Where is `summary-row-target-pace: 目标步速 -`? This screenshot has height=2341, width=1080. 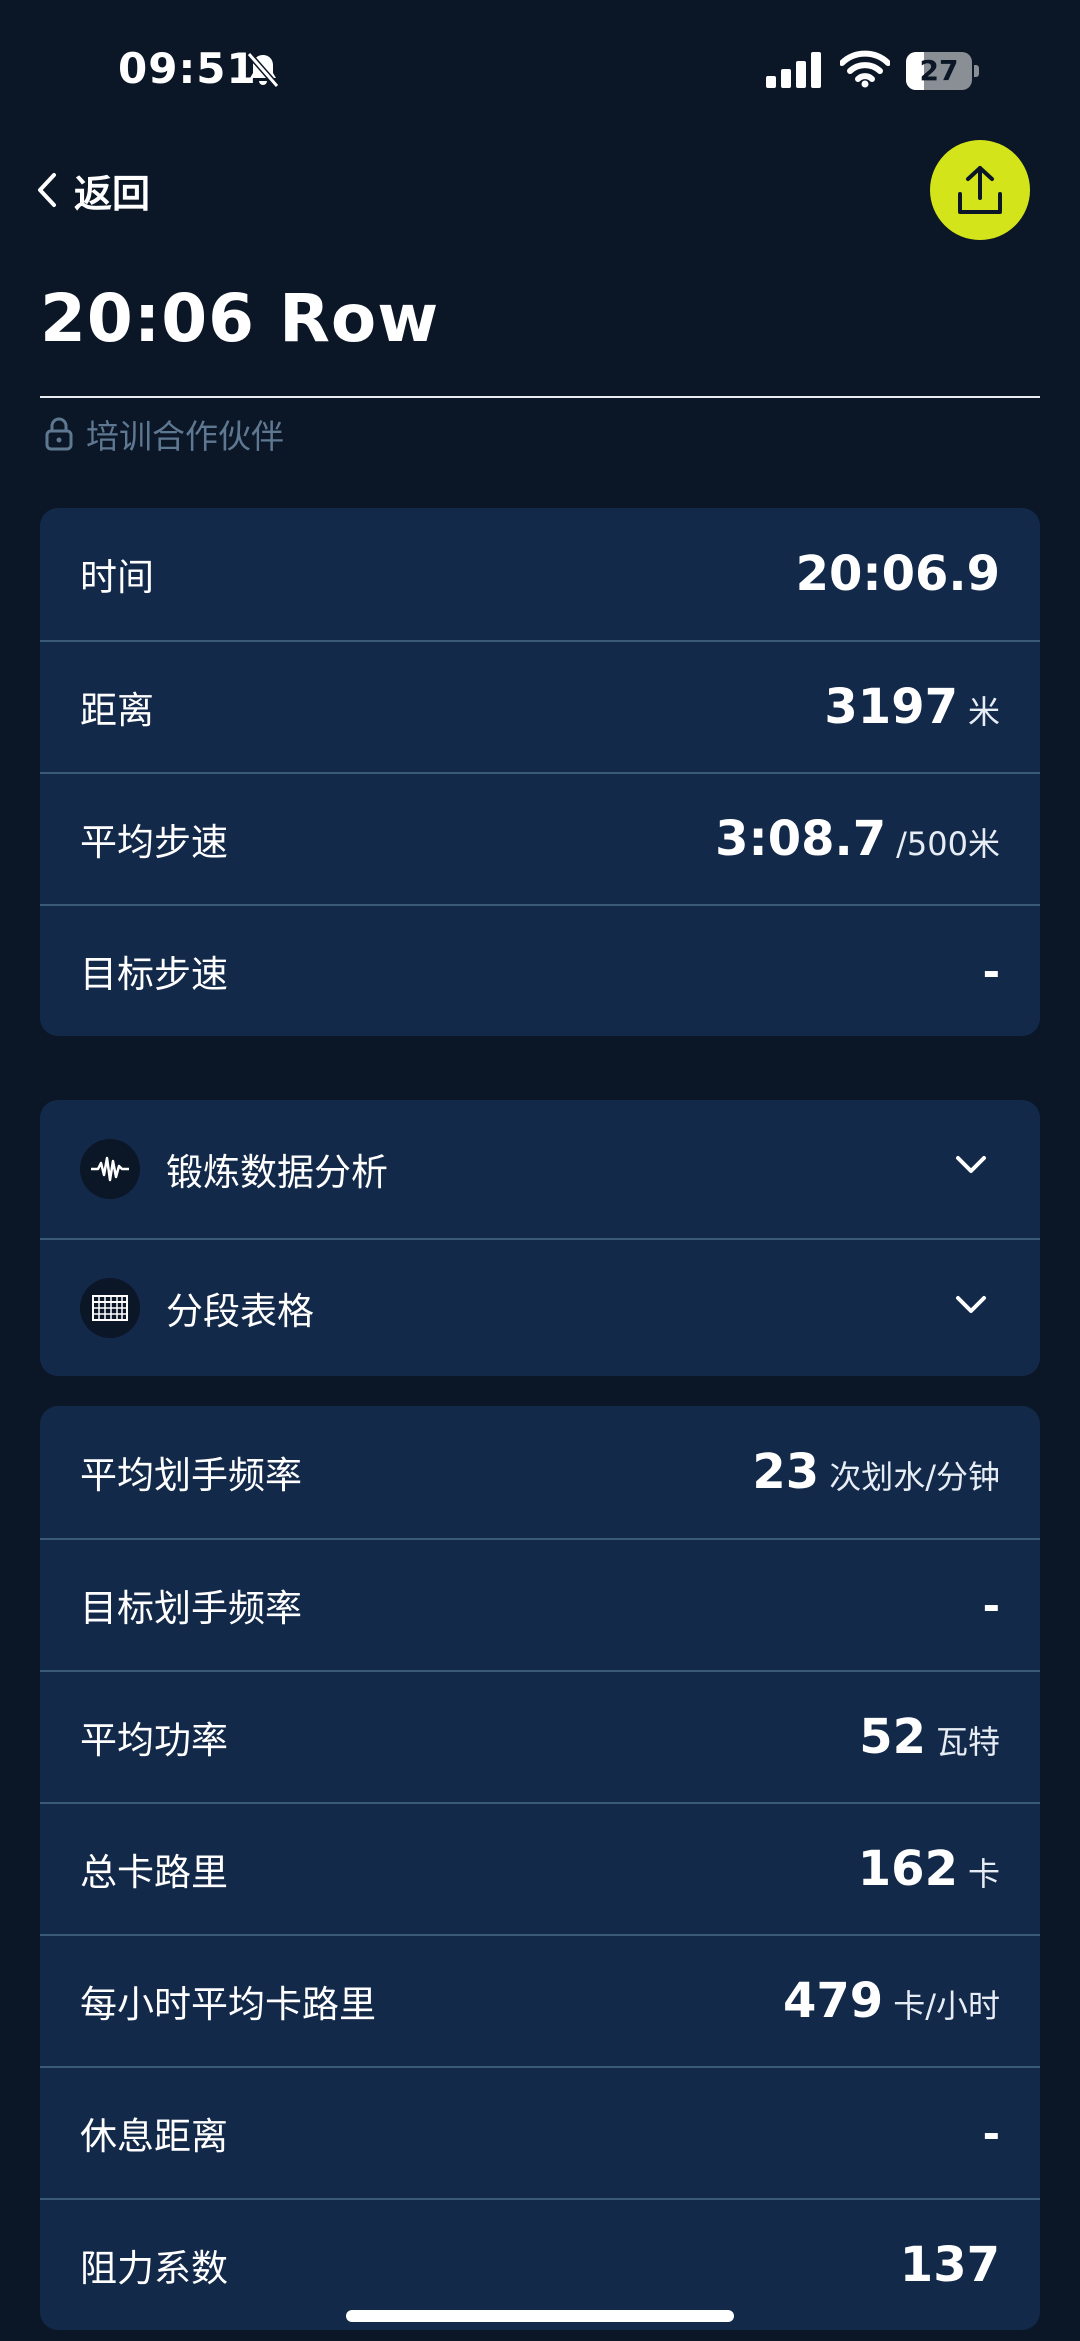 summary-row-target-pace: 目标步速 - is located at coordinates (540, 970).